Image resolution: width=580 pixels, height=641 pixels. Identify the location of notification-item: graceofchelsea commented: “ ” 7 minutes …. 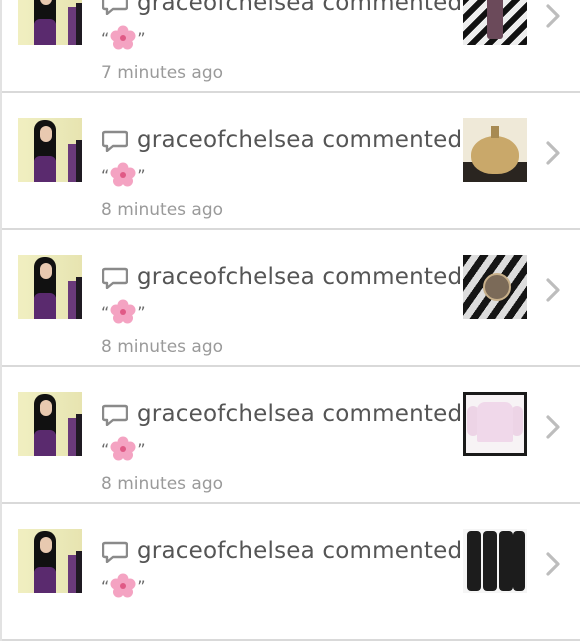
(291, 46).